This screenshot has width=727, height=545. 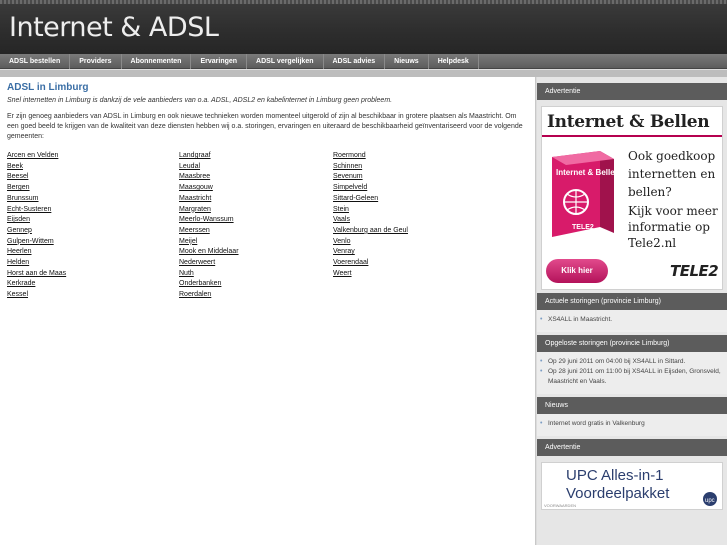 What do you see at coordinates (671, 361) in the screenshot?
I see `item-suffix: in Sittard.` at bounding box center [671, 361].